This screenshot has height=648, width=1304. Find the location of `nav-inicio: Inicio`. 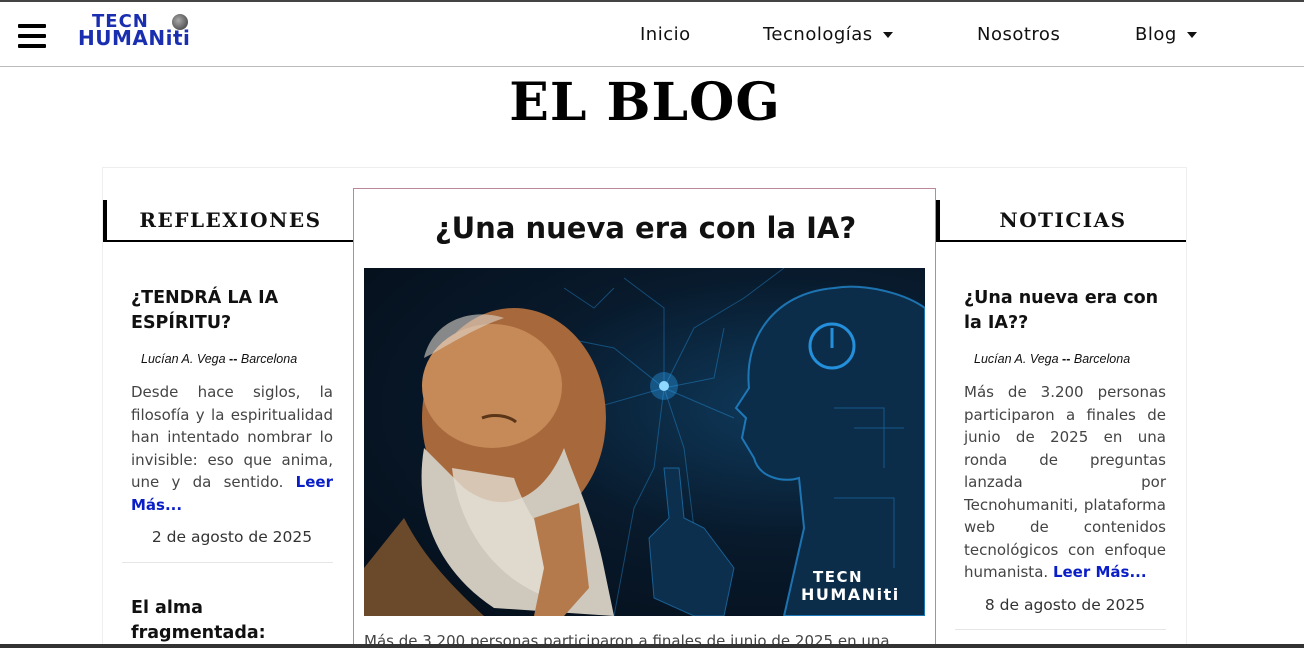

nav-inicio: Inicio is located at coordinates (665, 34).